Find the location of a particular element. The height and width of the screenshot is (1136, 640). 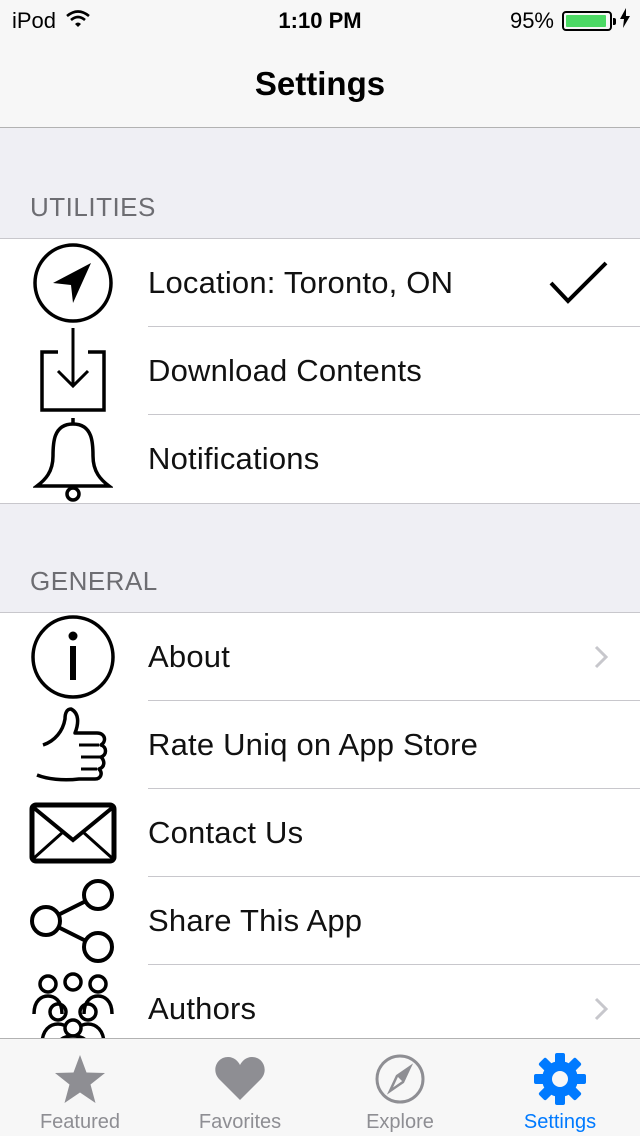

row-about: About is located at coordinates (320, 657).